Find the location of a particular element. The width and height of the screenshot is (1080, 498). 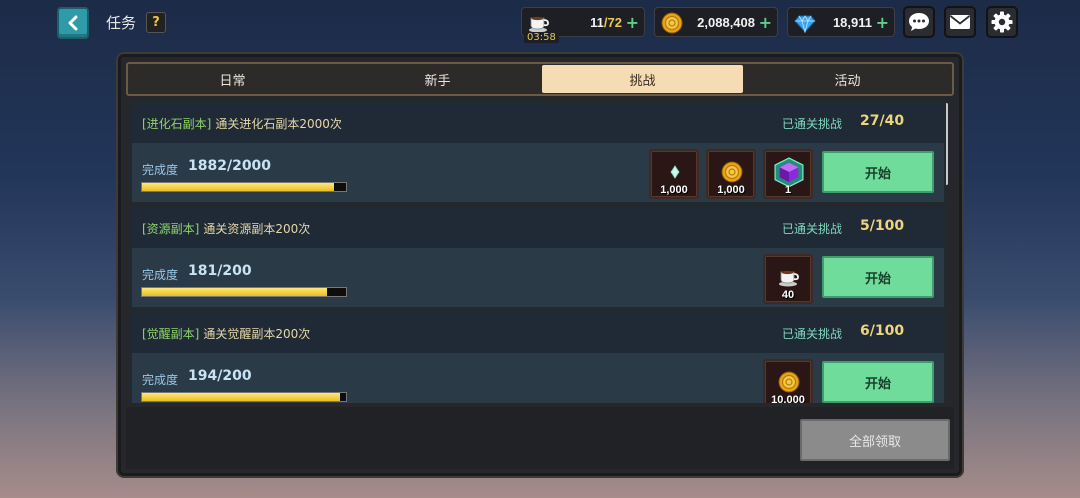

gem-counter: 18,911 + is located at coordinates (841, 22).